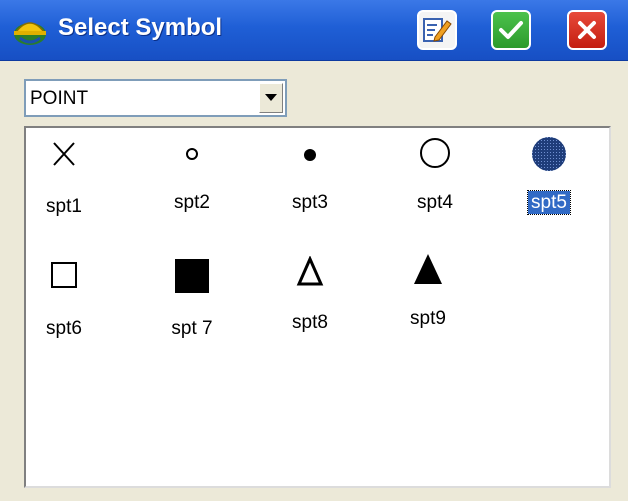 Image resolution: width=628 pixels, height=501 pixels. I want to click on symbol-label: spt1, so click(64, 206).